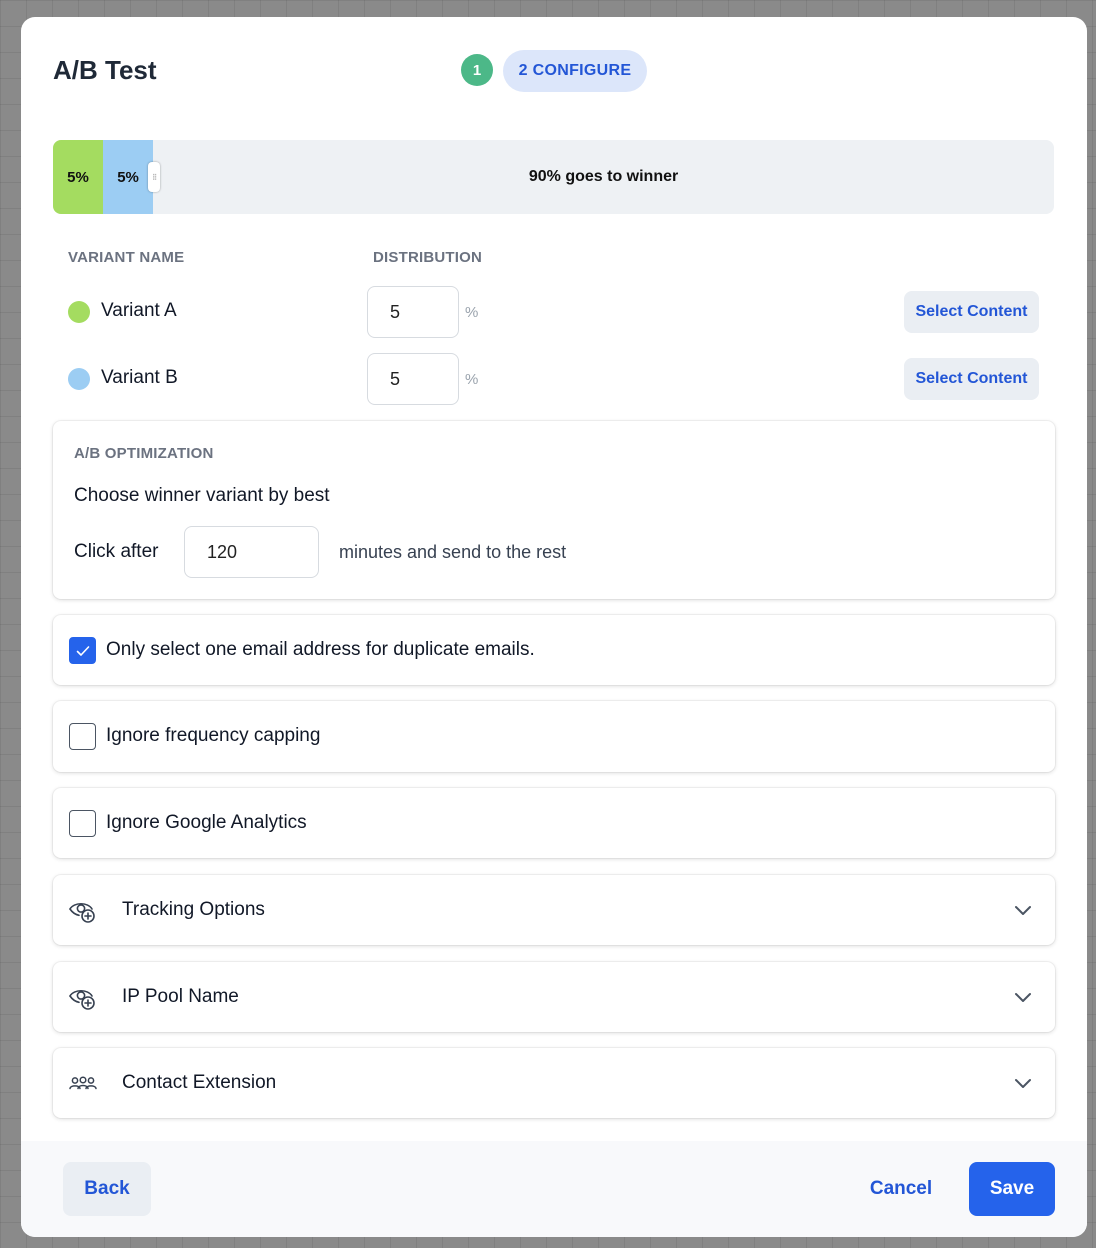 This screenshot has height=1248, width=1096. Describe the element at coordinates (554, 378) in the screenshot. I see `variant-row-b: Variant B % Select Content` at that location.